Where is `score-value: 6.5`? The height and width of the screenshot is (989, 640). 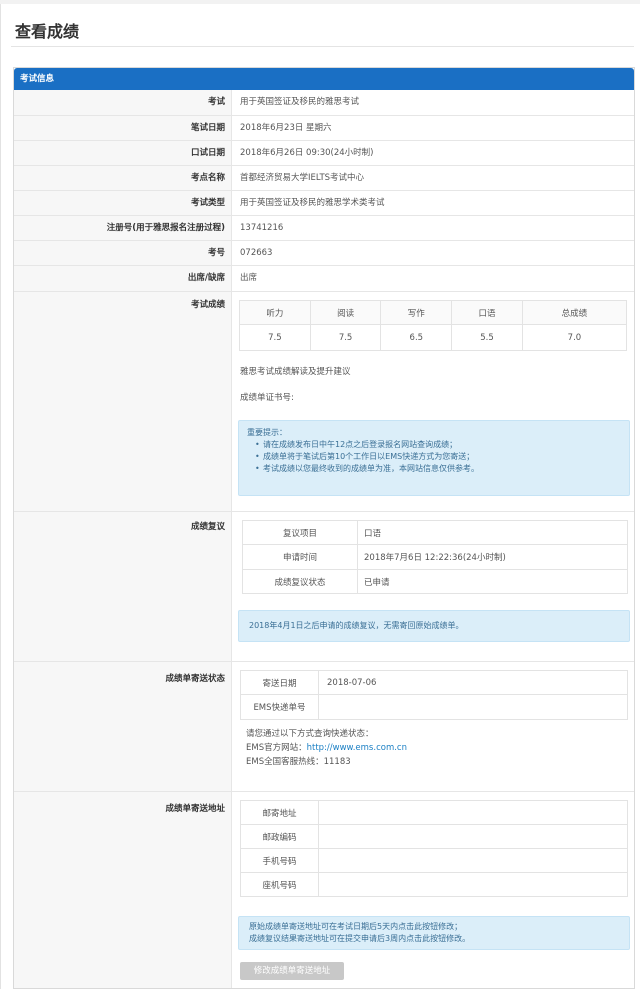 score-value: 6.5 is located at coordinates (416, 337).